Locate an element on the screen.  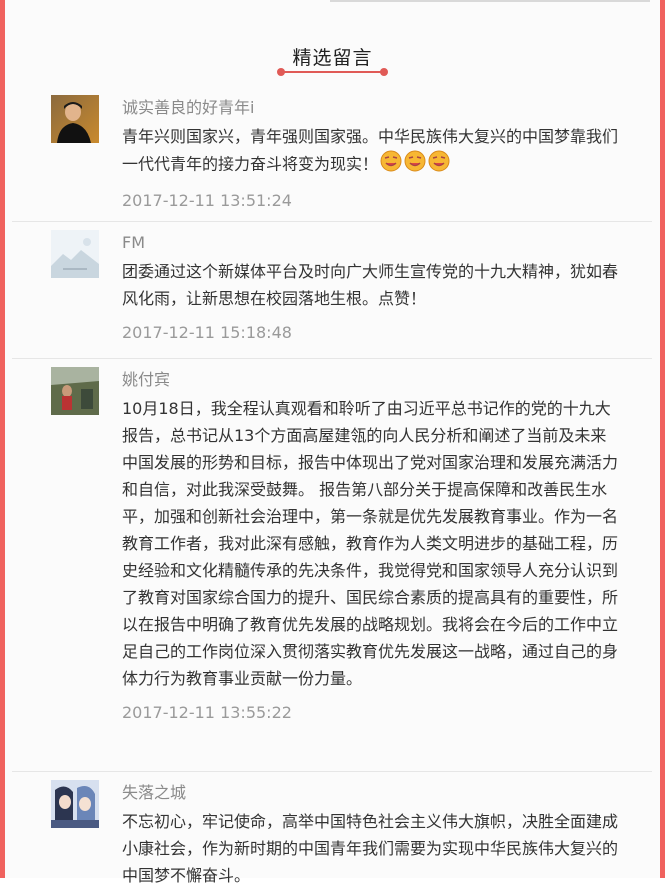
featured-comments-header: 精选留言 is located at coordinates (332, 60).